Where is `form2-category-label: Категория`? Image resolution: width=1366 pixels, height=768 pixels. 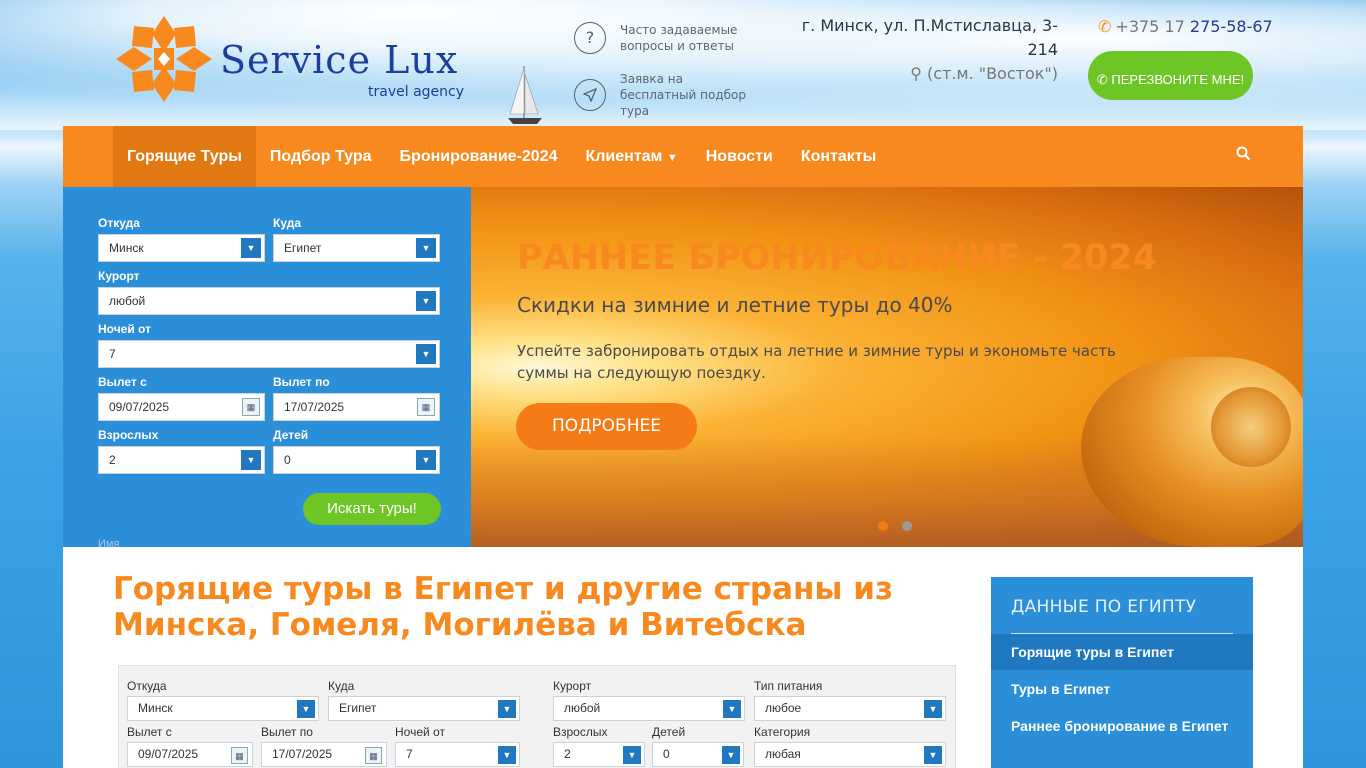
form2-category-label: Категория is located at coordinates (782, 732).